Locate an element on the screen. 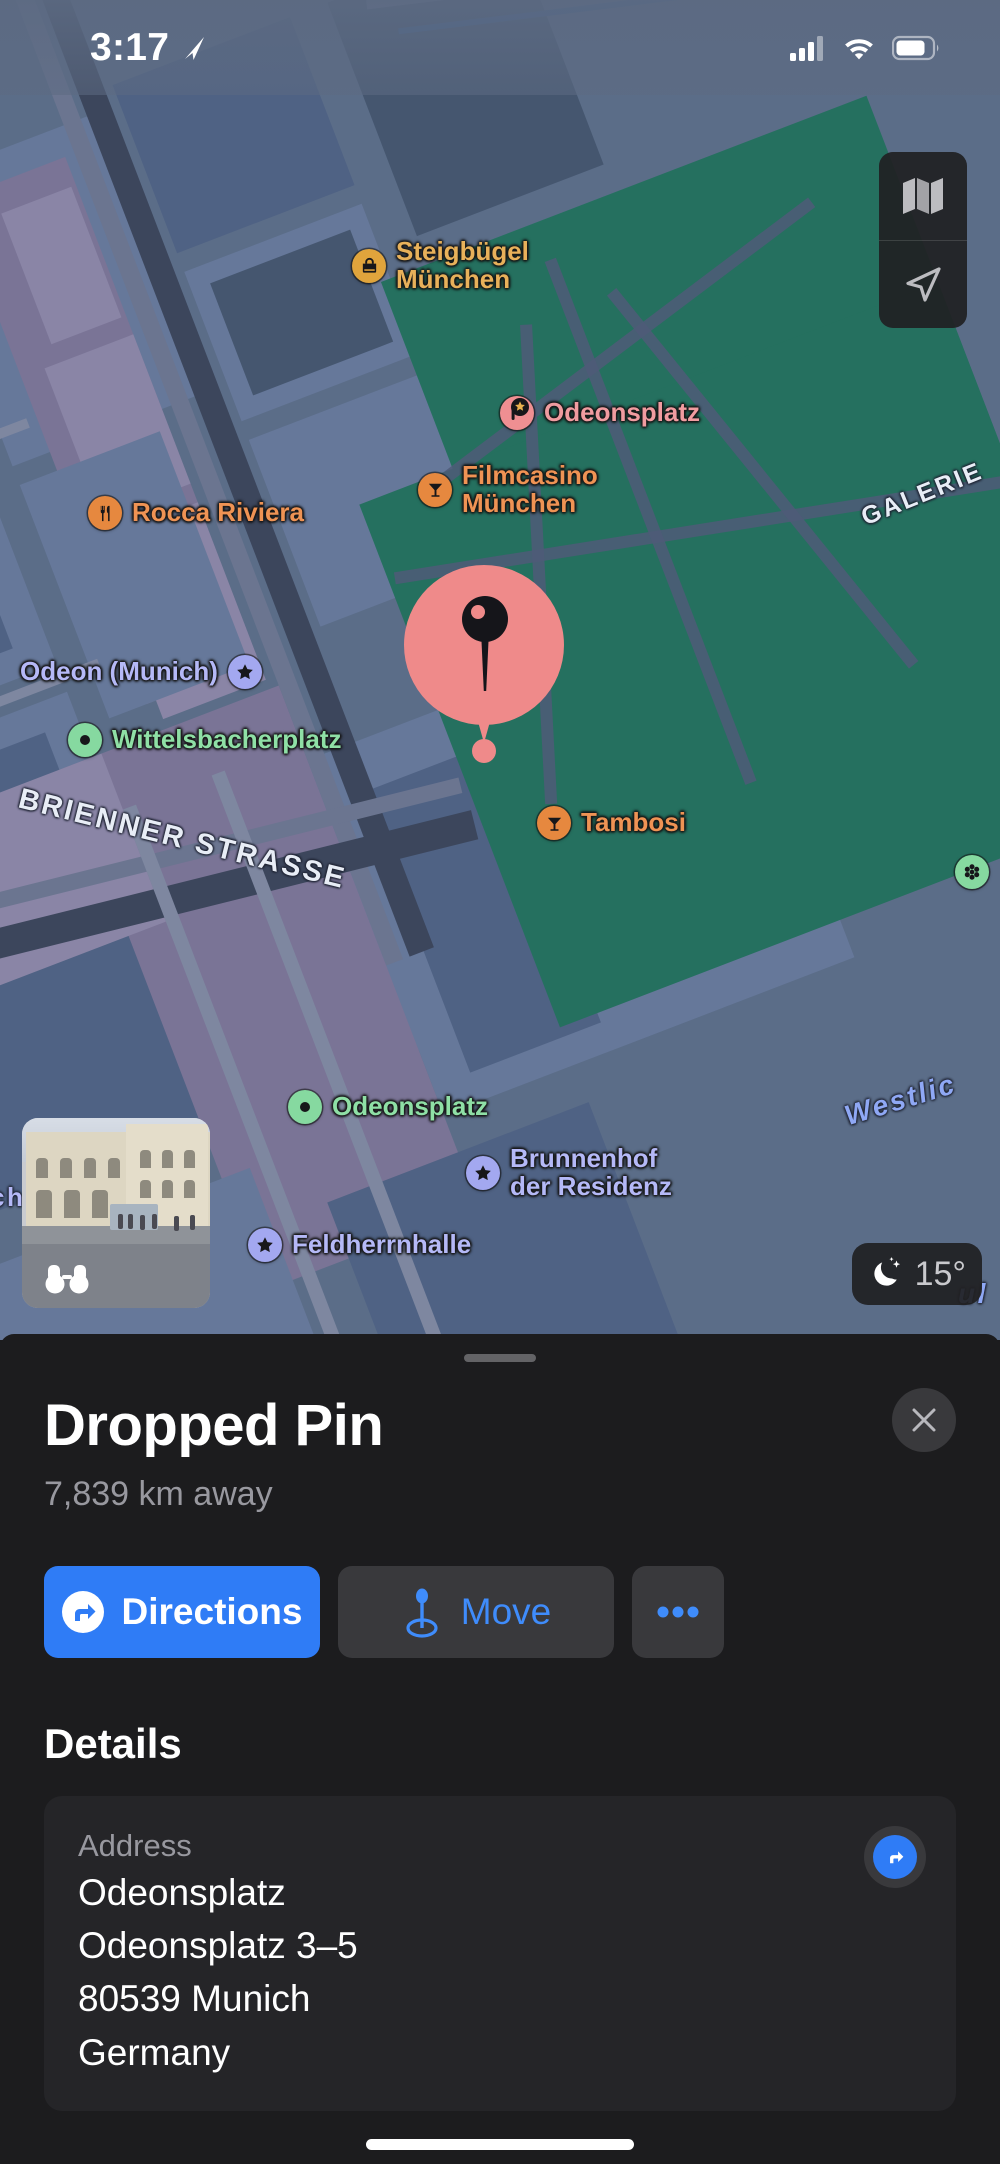  marker-anchor-dot is located at coordinates (484, 751).